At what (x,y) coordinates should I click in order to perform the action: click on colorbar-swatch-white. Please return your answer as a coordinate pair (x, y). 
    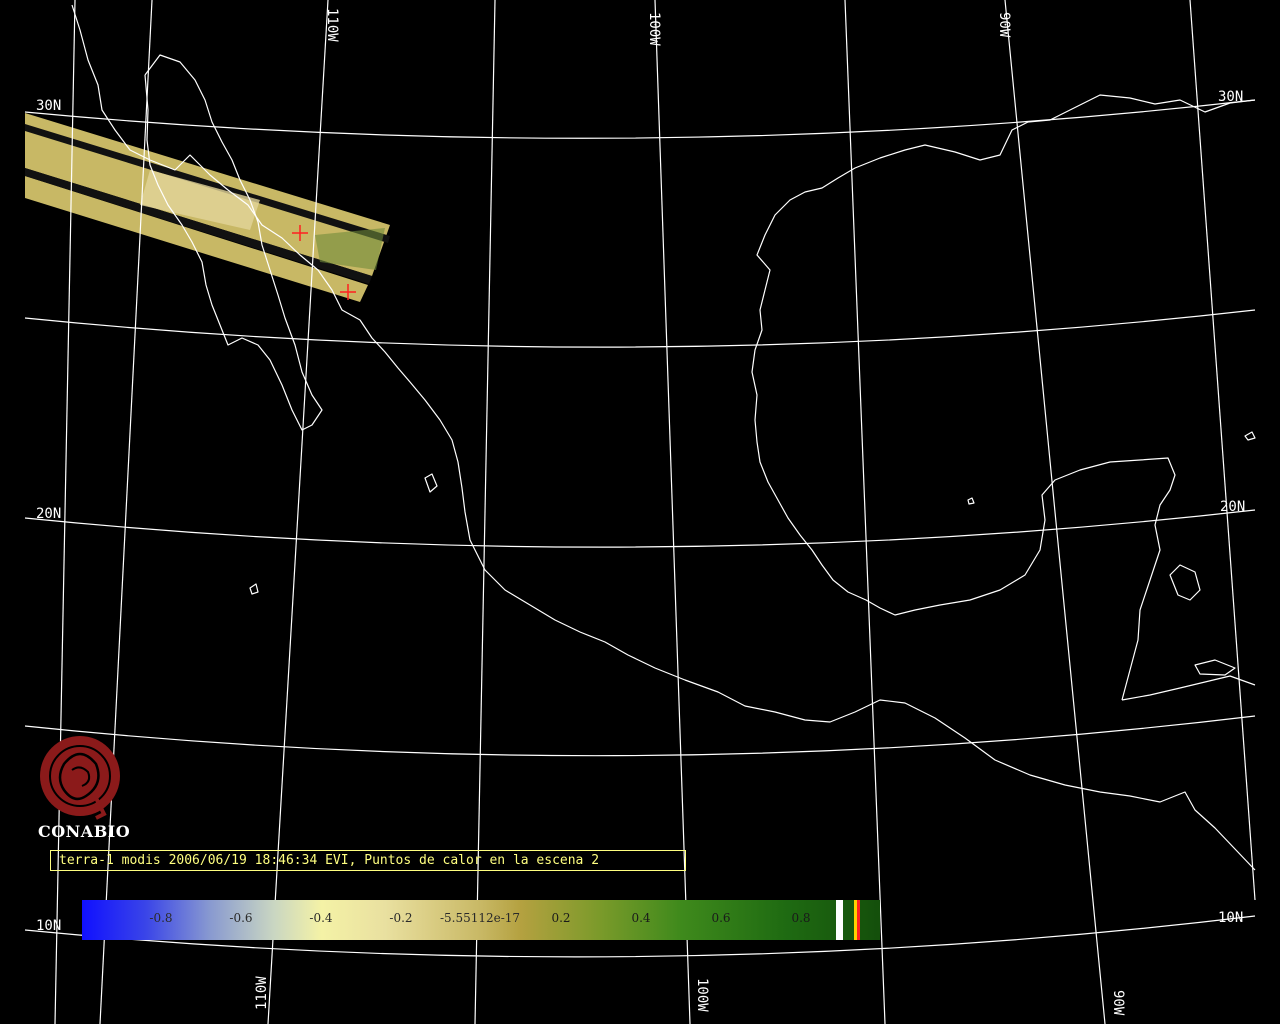
    Looking at the image, I should click on (839, 920).